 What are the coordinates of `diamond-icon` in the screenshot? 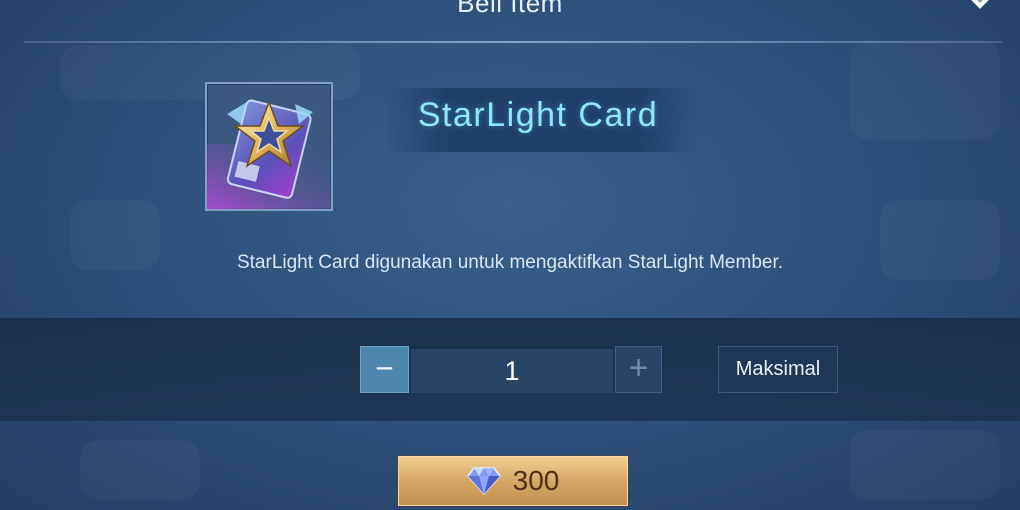 It's located at (483, 481).